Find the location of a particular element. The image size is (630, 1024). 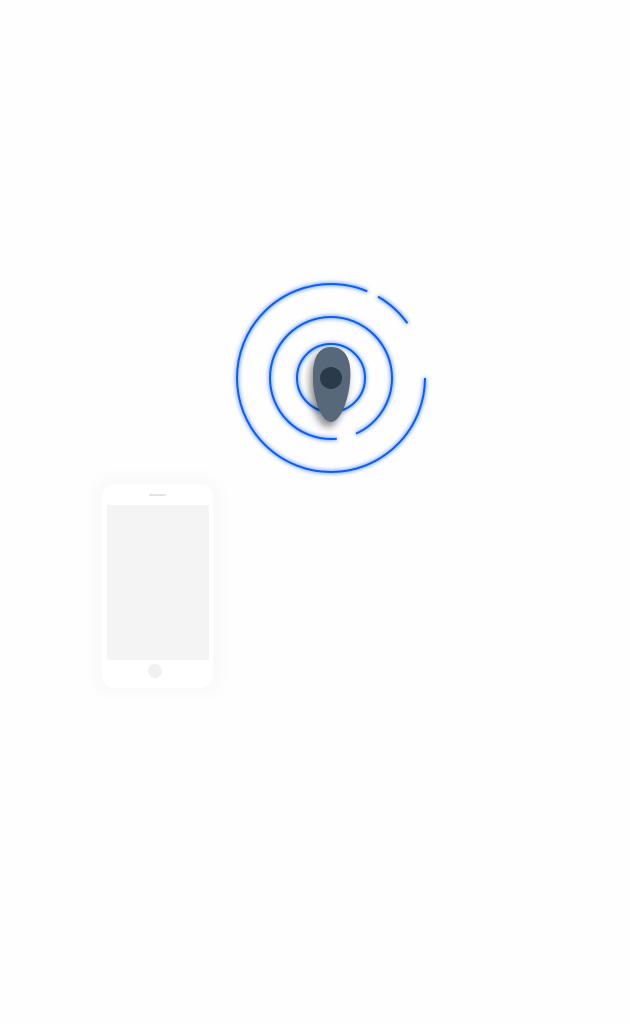

phone-screen is located at coordinates (158, 582).